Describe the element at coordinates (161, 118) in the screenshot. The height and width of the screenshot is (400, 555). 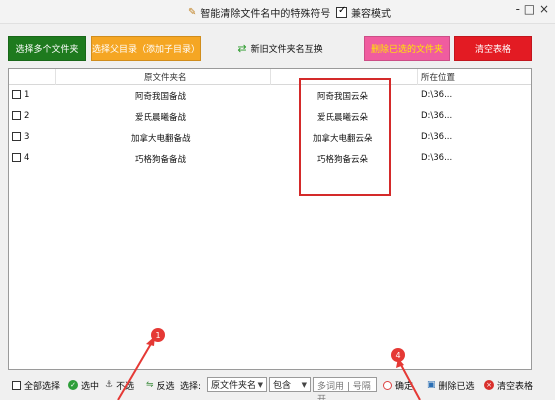
I see `original-name-cell: 爱氏晨曦备战` at that location.